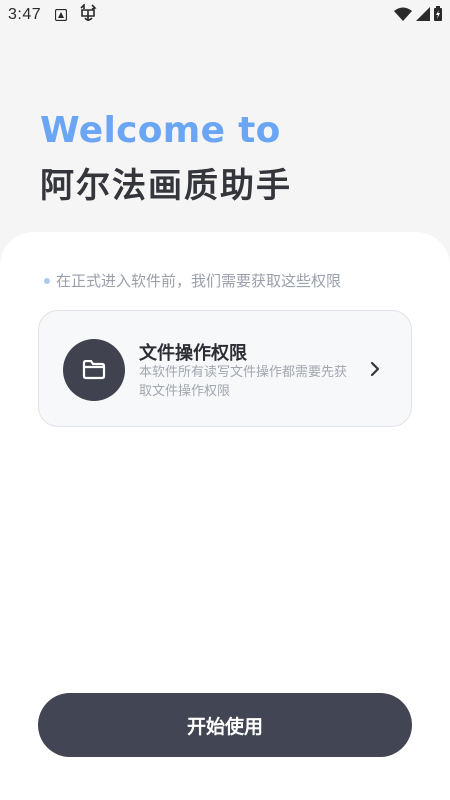 Image resolution: width=450 pixels, height=800 pixels. Describe the element at coordinates (76, 14) in the screenshot. I see `status-left-icons` at that location.